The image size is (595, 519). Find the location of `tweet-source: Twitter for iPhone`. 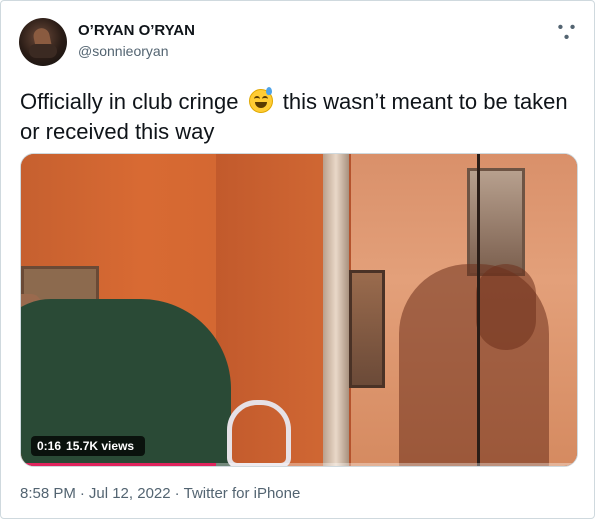

tweet-source: Twitter for iPhone is located at coordinates (242, 493).